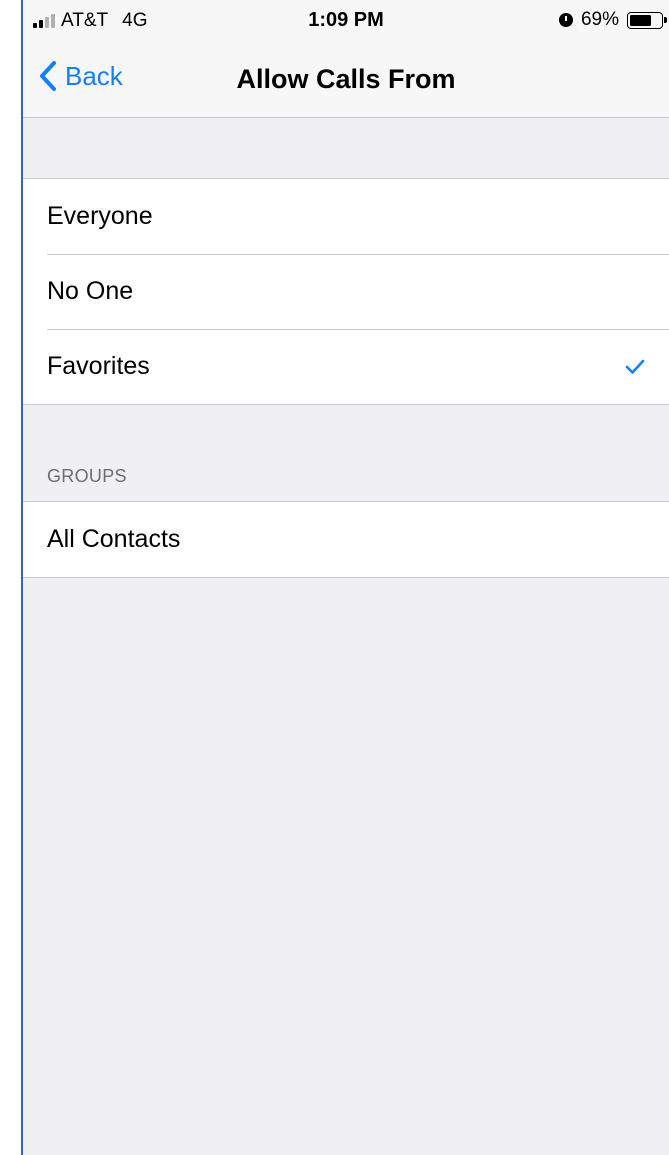  I want to click on option-no-one: No One, so click(346, 291).